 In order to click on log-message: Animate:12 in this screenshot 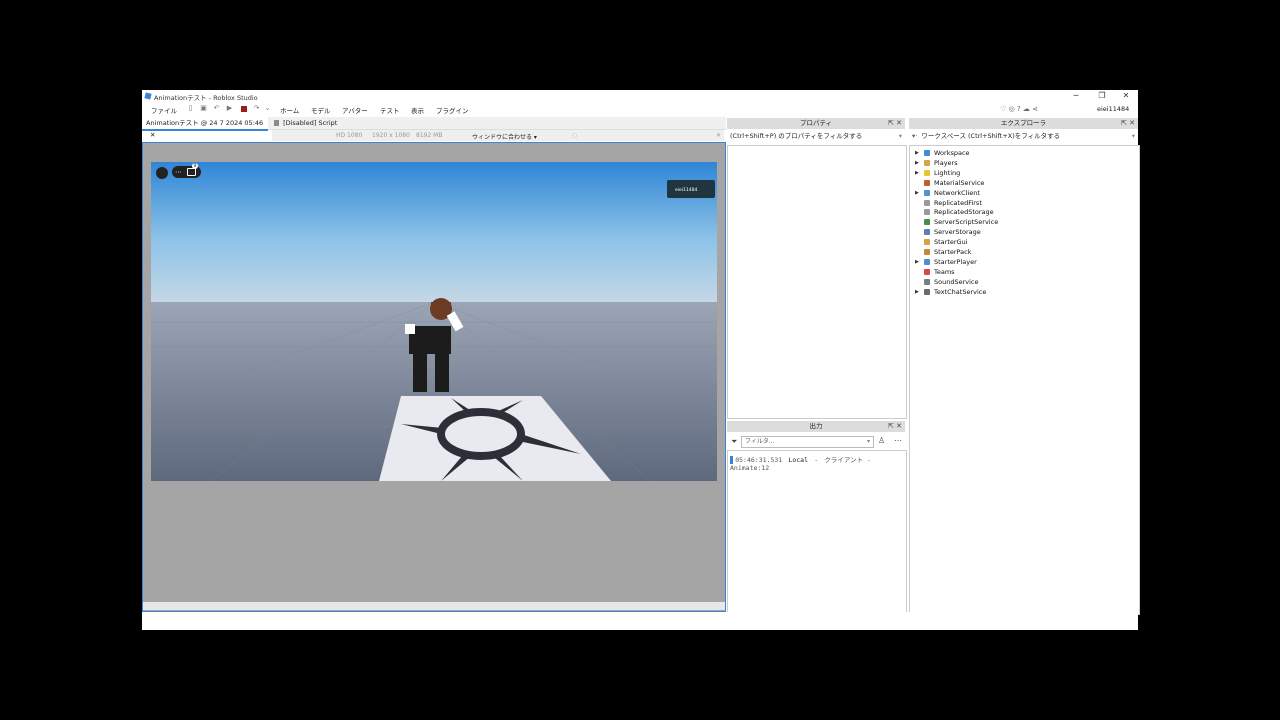, I will do `click(750, 468)`.